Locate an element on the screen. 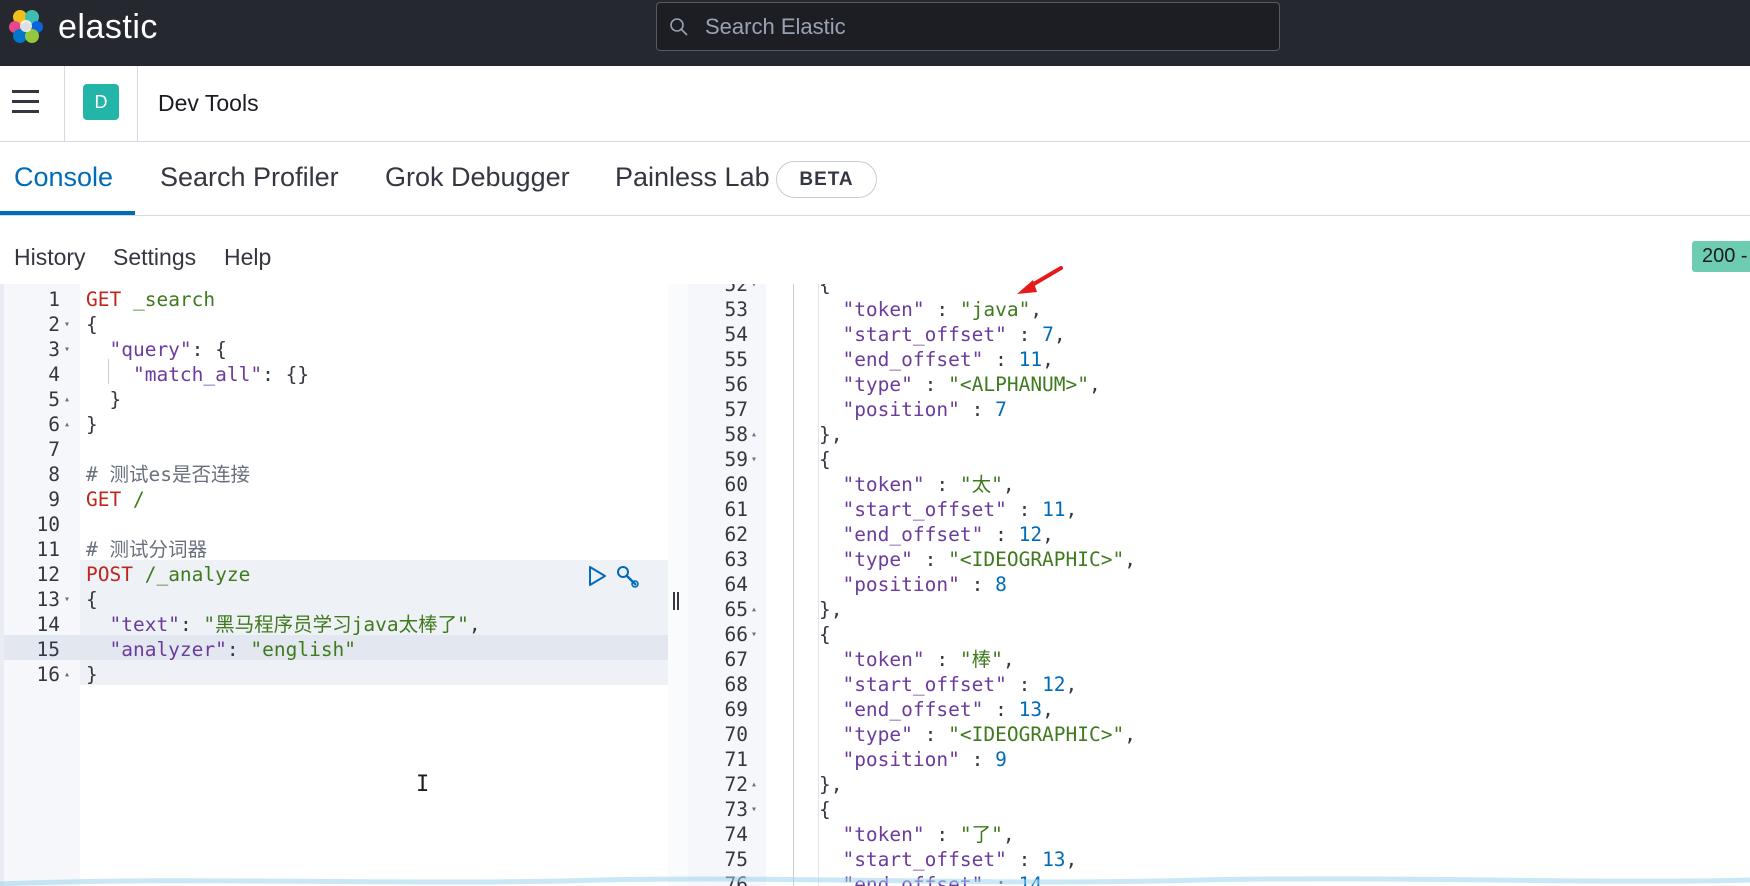 The width and height of the screenshot is (1750, 886). code-line: 4 "match_all": {} is located at coordinates (334, 374).